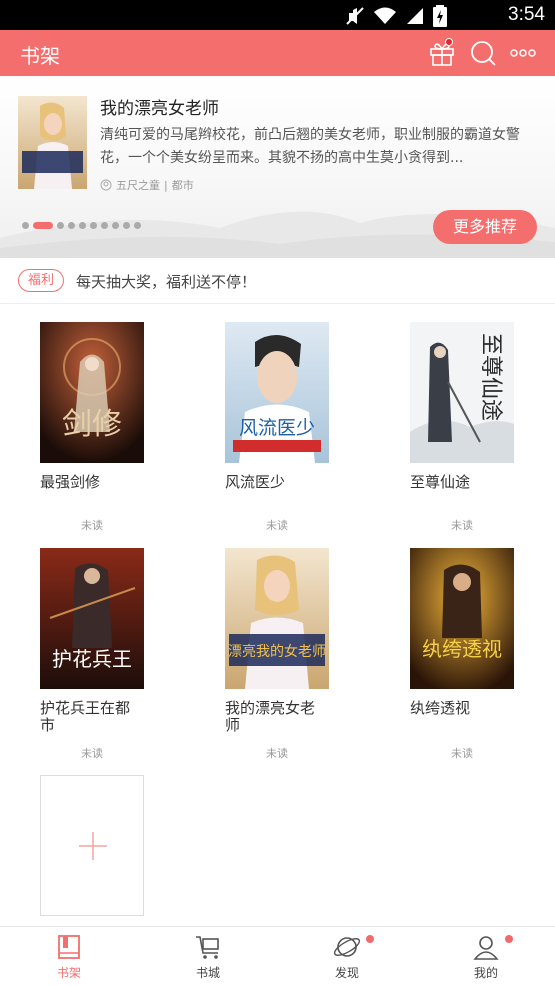 This screenshot has width=555, height=986. What do you see at coordinates (509, 939) in the screenshot?
I see `mine-notification-dot` at bounding box center [509, 939].